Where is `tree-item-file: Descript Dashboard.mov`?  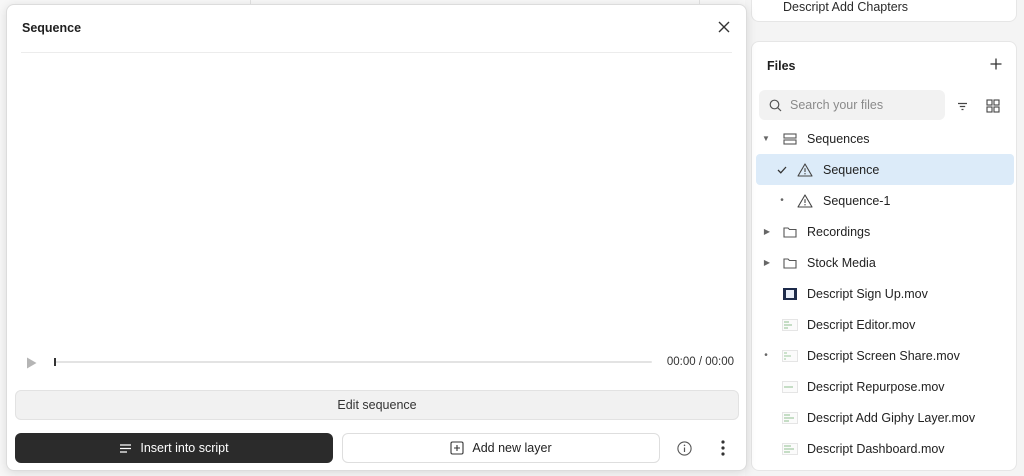 tree-item-file: Descript Dashboard.mov is located at coordinates (884, 448).